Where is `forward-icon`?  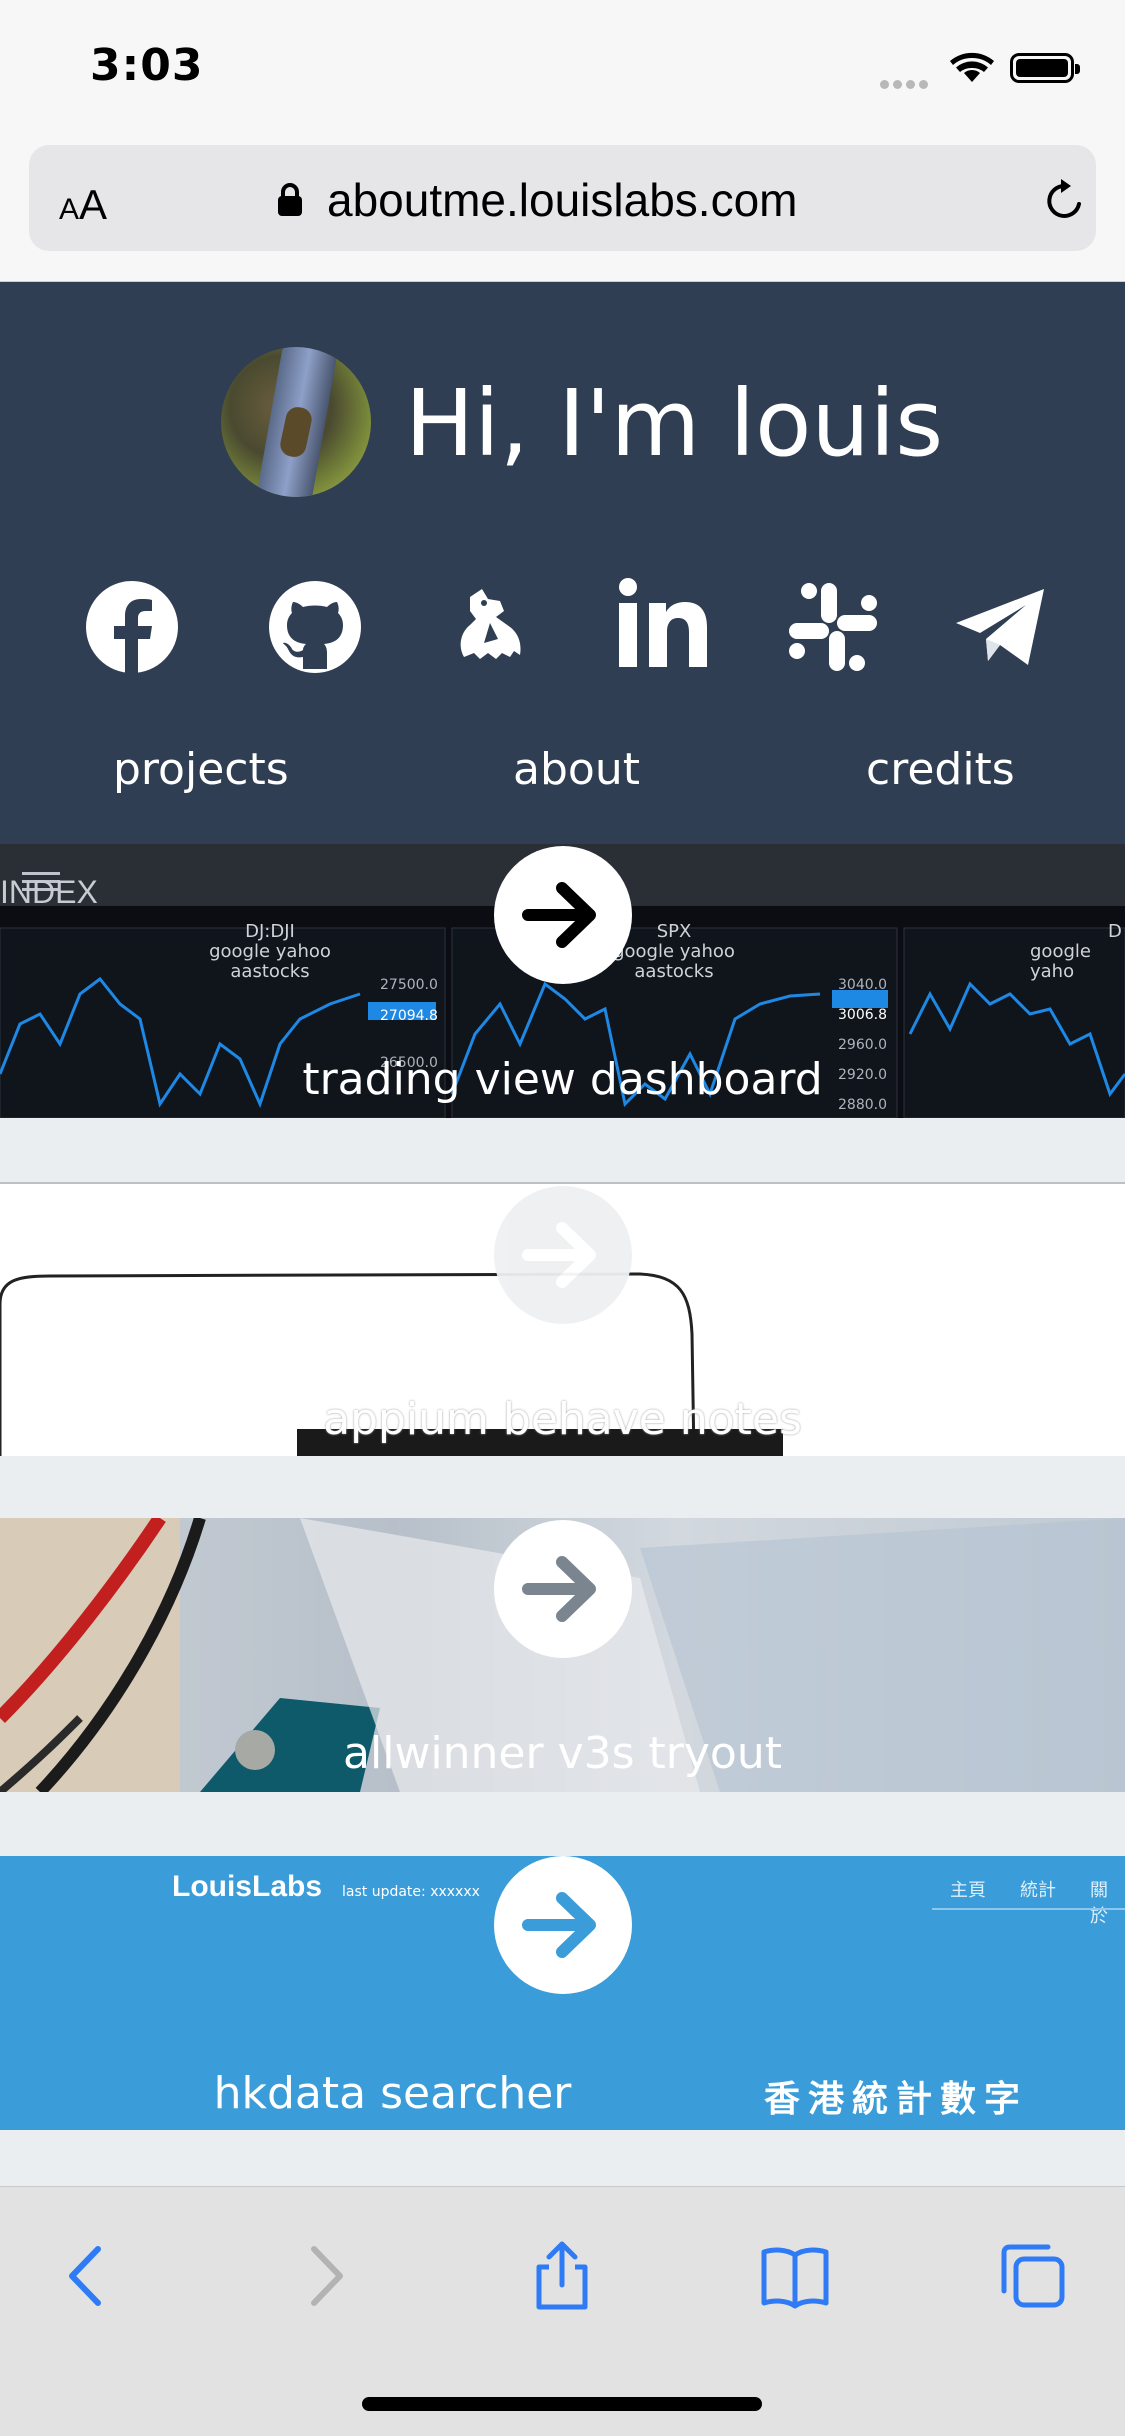
forward-icon is located at coordinates (325, 2276).